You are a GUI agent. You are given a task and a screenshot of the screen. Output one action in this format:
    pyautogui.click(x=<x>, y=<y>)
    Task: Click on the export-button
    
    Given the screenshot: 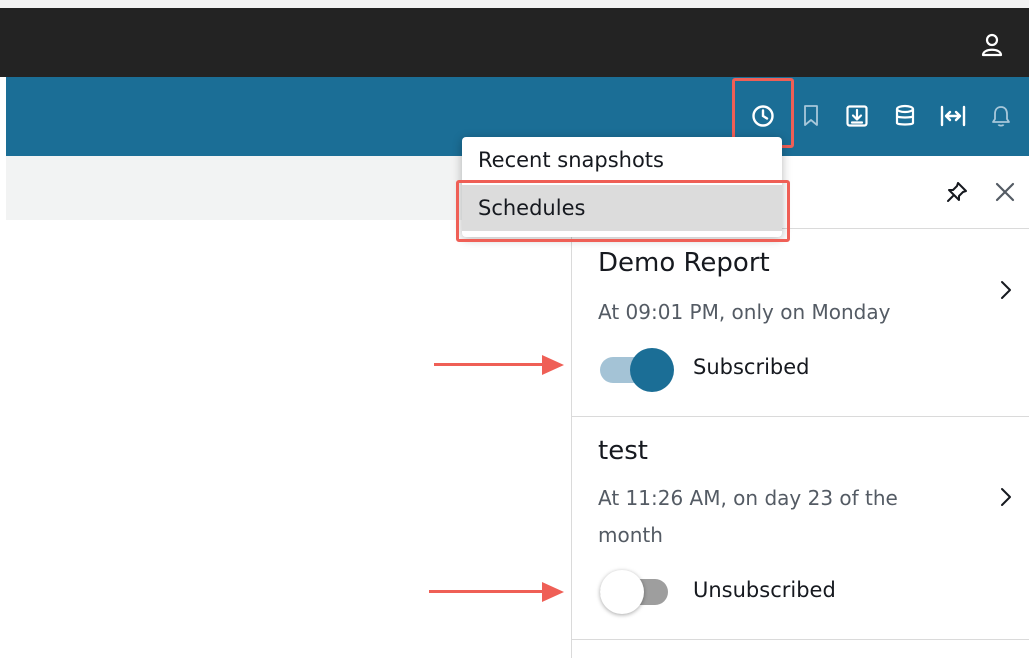 What is the action you would take?
    pyautogui.click(x=857, y=116)
    